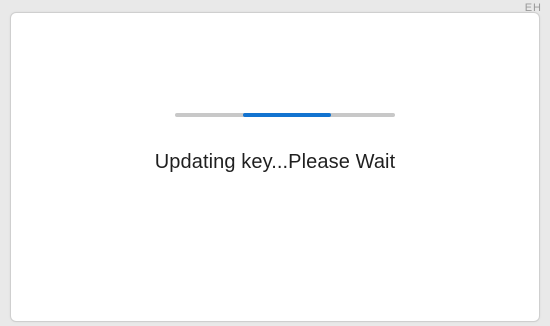 The width and height of the screenshot is (550, 326). What do you see at coordinates (287, 115) in the screenshot?
I see `progress-bar-indicator` at bounding box center [287, 115].